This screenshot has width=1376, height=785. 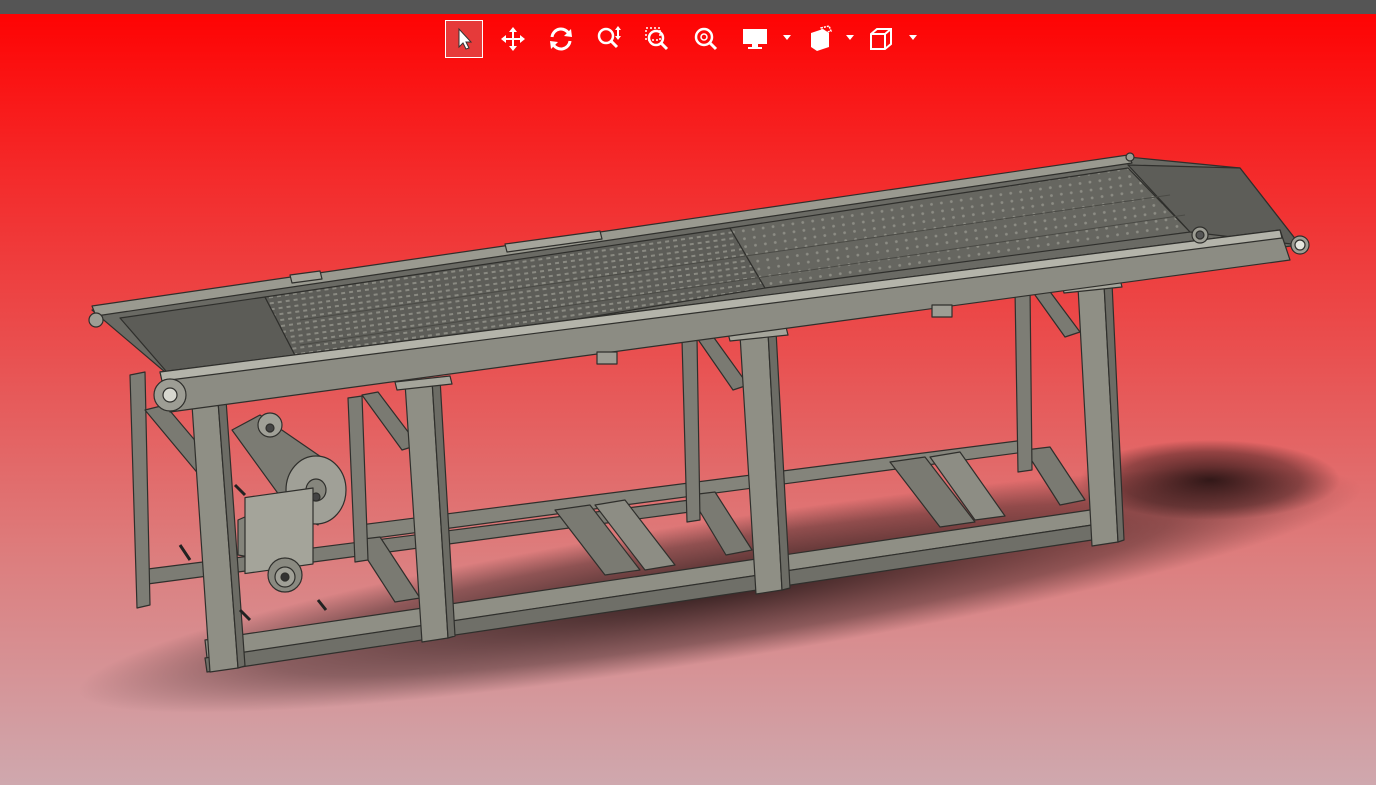 I want to click on section-view-button, so click(x=819, y=39).